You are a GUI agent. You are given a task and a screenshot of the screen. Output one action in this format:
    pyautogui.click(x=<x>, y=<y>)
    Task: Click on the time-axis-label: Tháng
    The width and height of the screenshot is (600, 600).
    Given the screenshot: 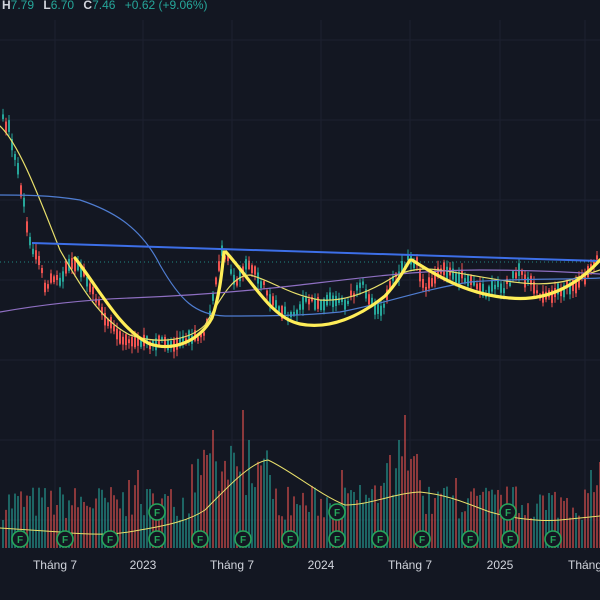 What is the action you would take?
    pyautogui.click(x=584, y=565)
    